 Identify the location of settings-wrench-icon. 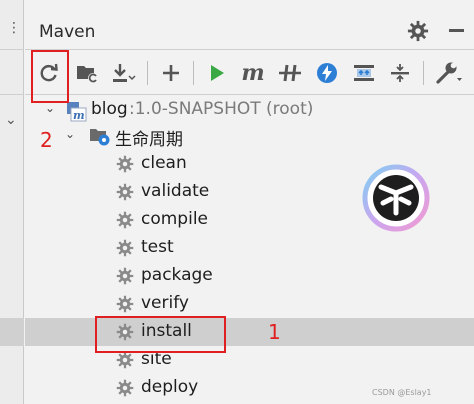
(449, 73).